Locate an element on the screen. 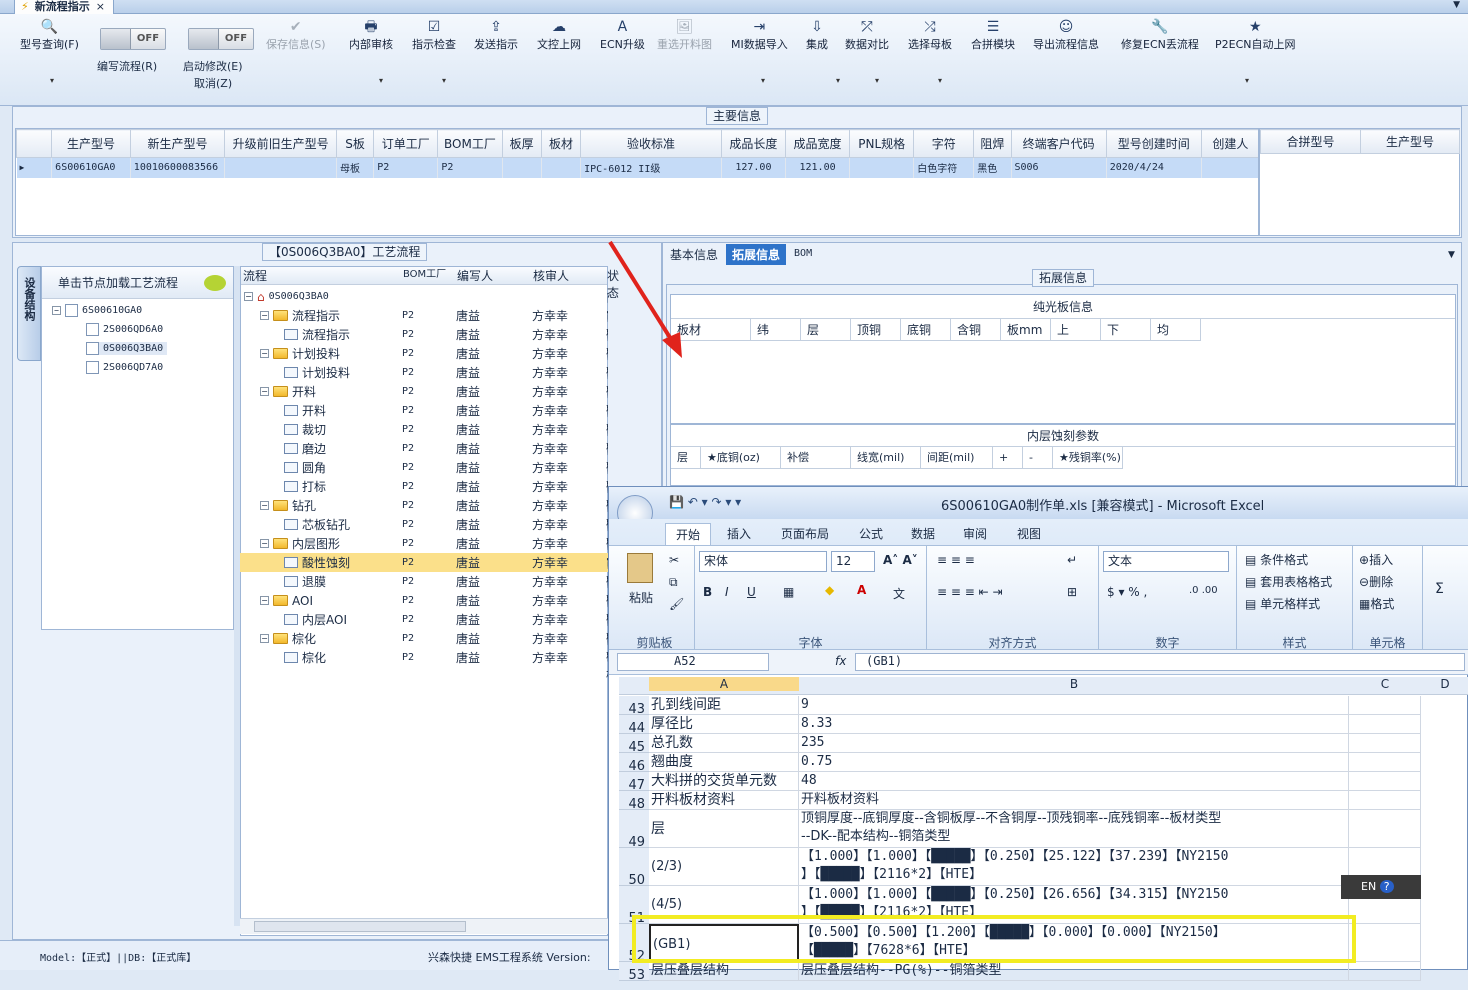  column-header: 型号创建时间 is located at coordinates (1153, 143).